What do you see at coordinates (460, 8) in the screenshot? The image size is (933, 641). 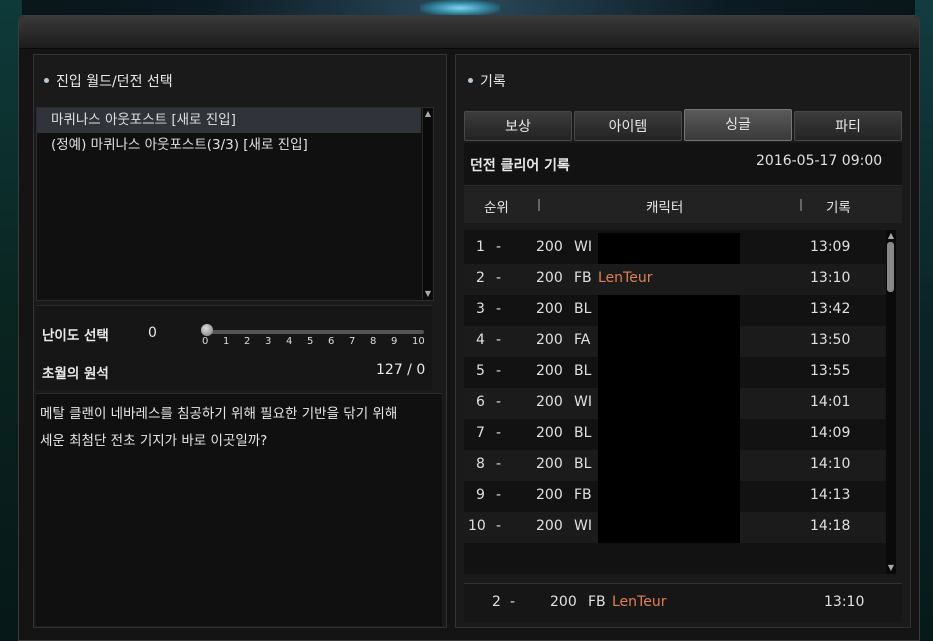 I see `background-glow` at bounding box center [460, 8].